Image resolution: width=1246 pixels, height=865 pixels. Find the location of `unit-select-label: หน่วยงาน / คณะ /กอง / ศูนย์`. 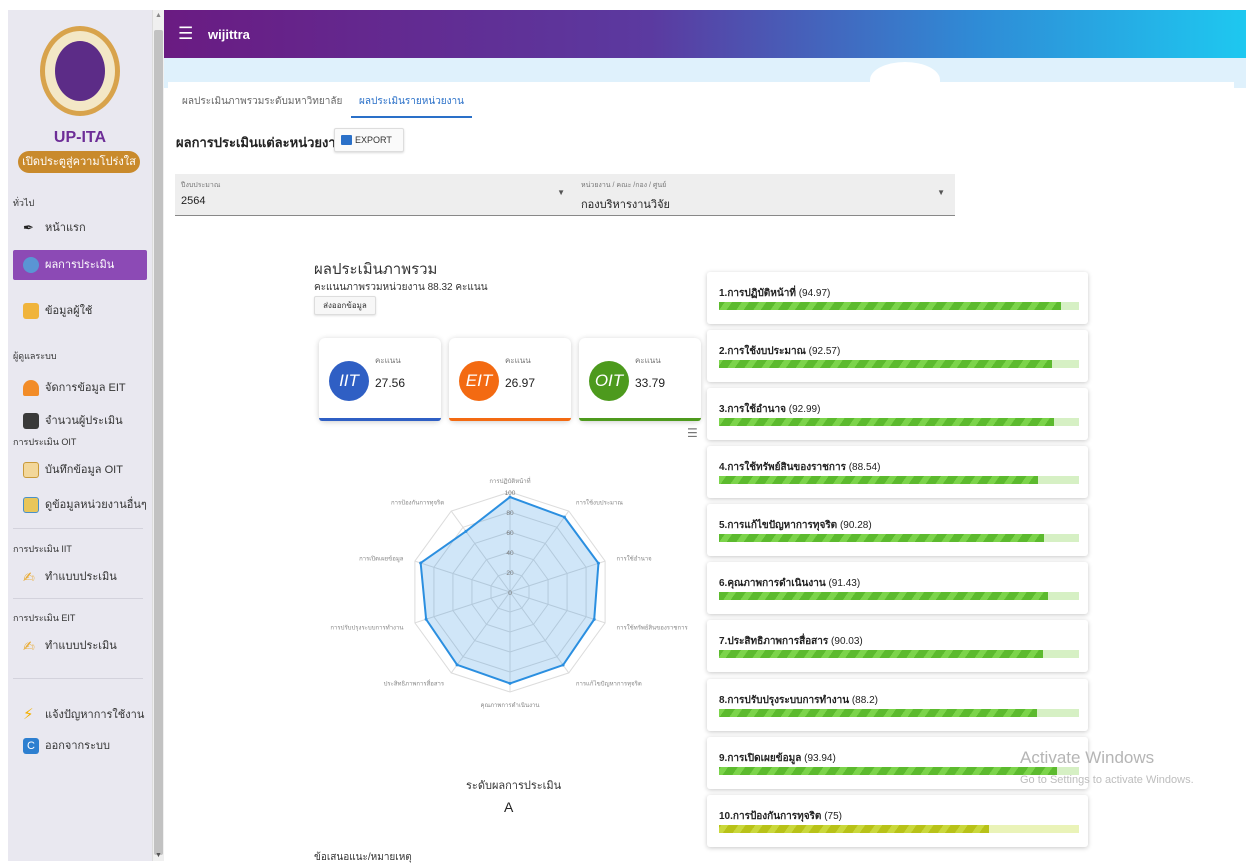

unit-select-label: หน่วยงาน / คณะ /กอง / ศูนย์ is located at coordinates (624, 185).